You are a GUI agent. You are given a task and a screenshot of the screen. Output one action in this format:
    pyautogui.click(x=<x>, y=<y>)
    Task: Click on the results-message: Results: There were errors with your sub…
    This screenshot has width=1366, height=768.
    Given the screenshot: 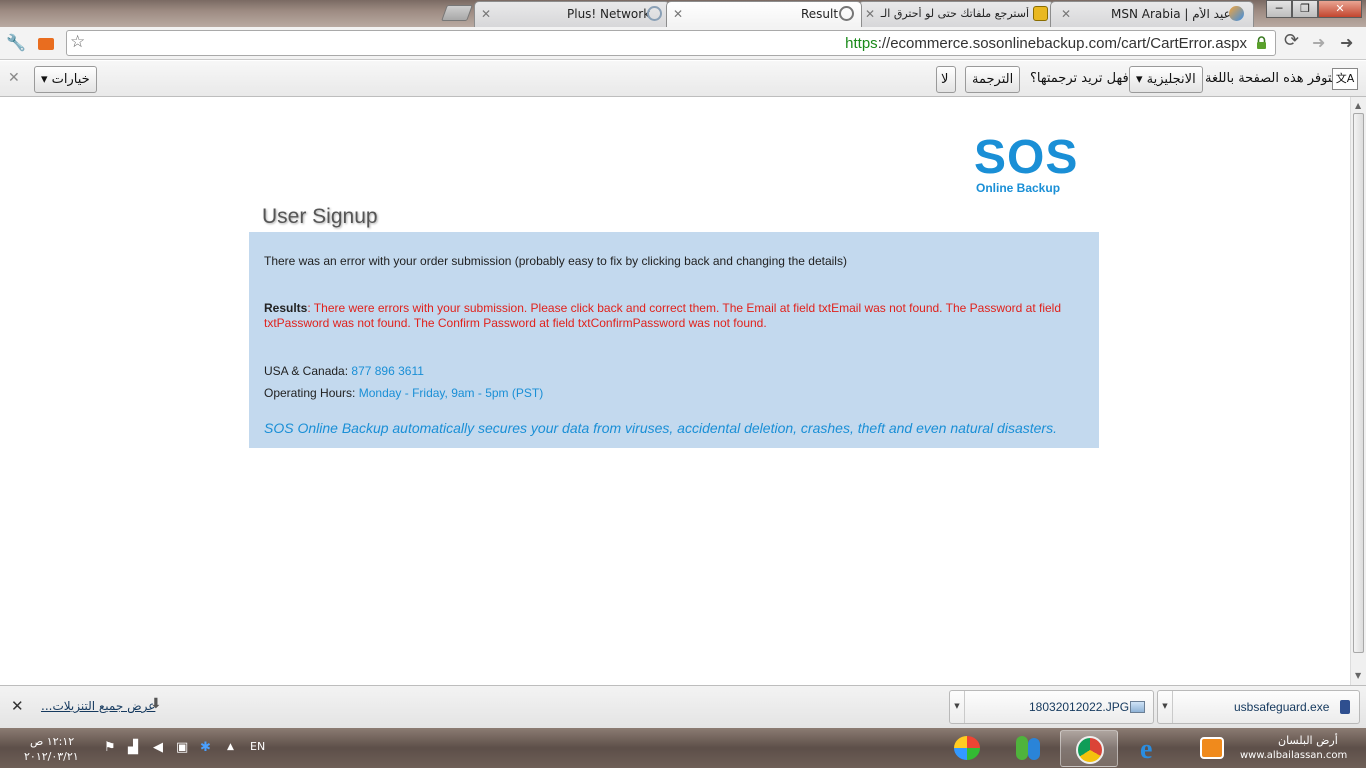 What is the action you would take?
    pyautogui.click(x=679, y=316)
    